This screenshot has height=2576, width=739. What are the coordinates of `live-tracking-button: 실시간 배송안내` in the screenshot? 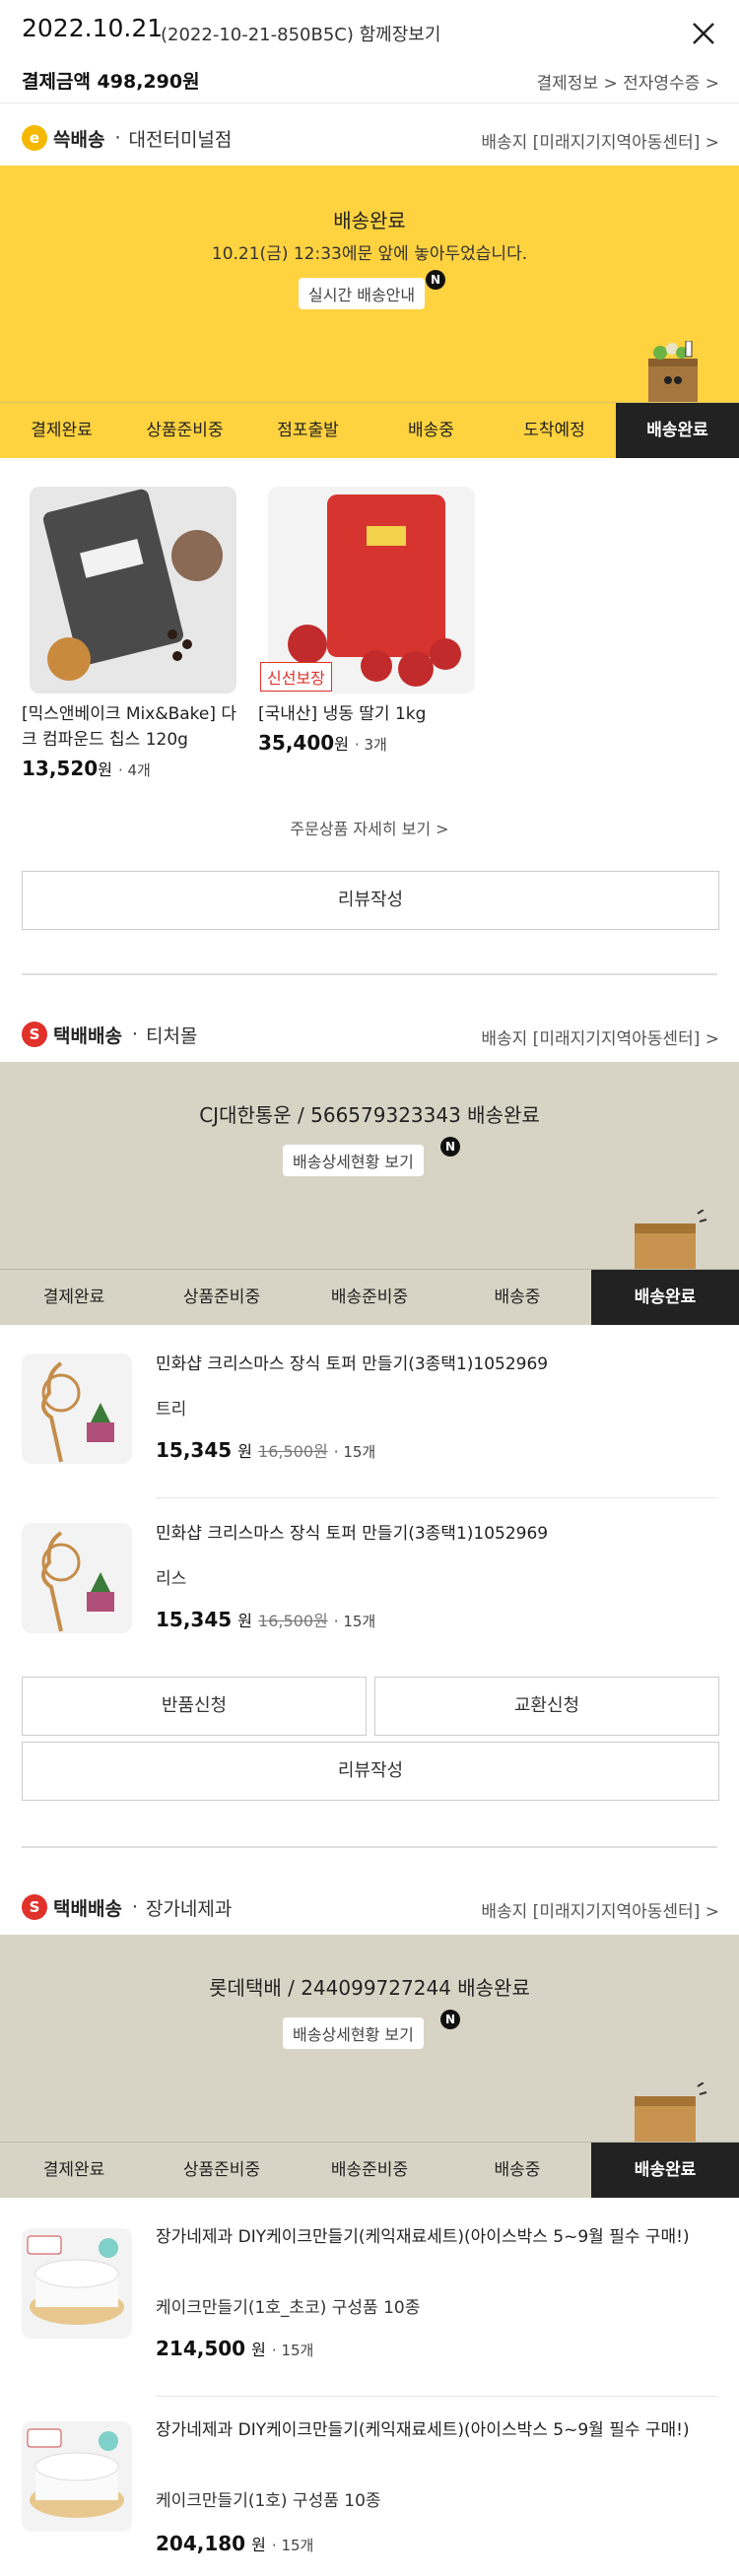 It's located at (362, 294).